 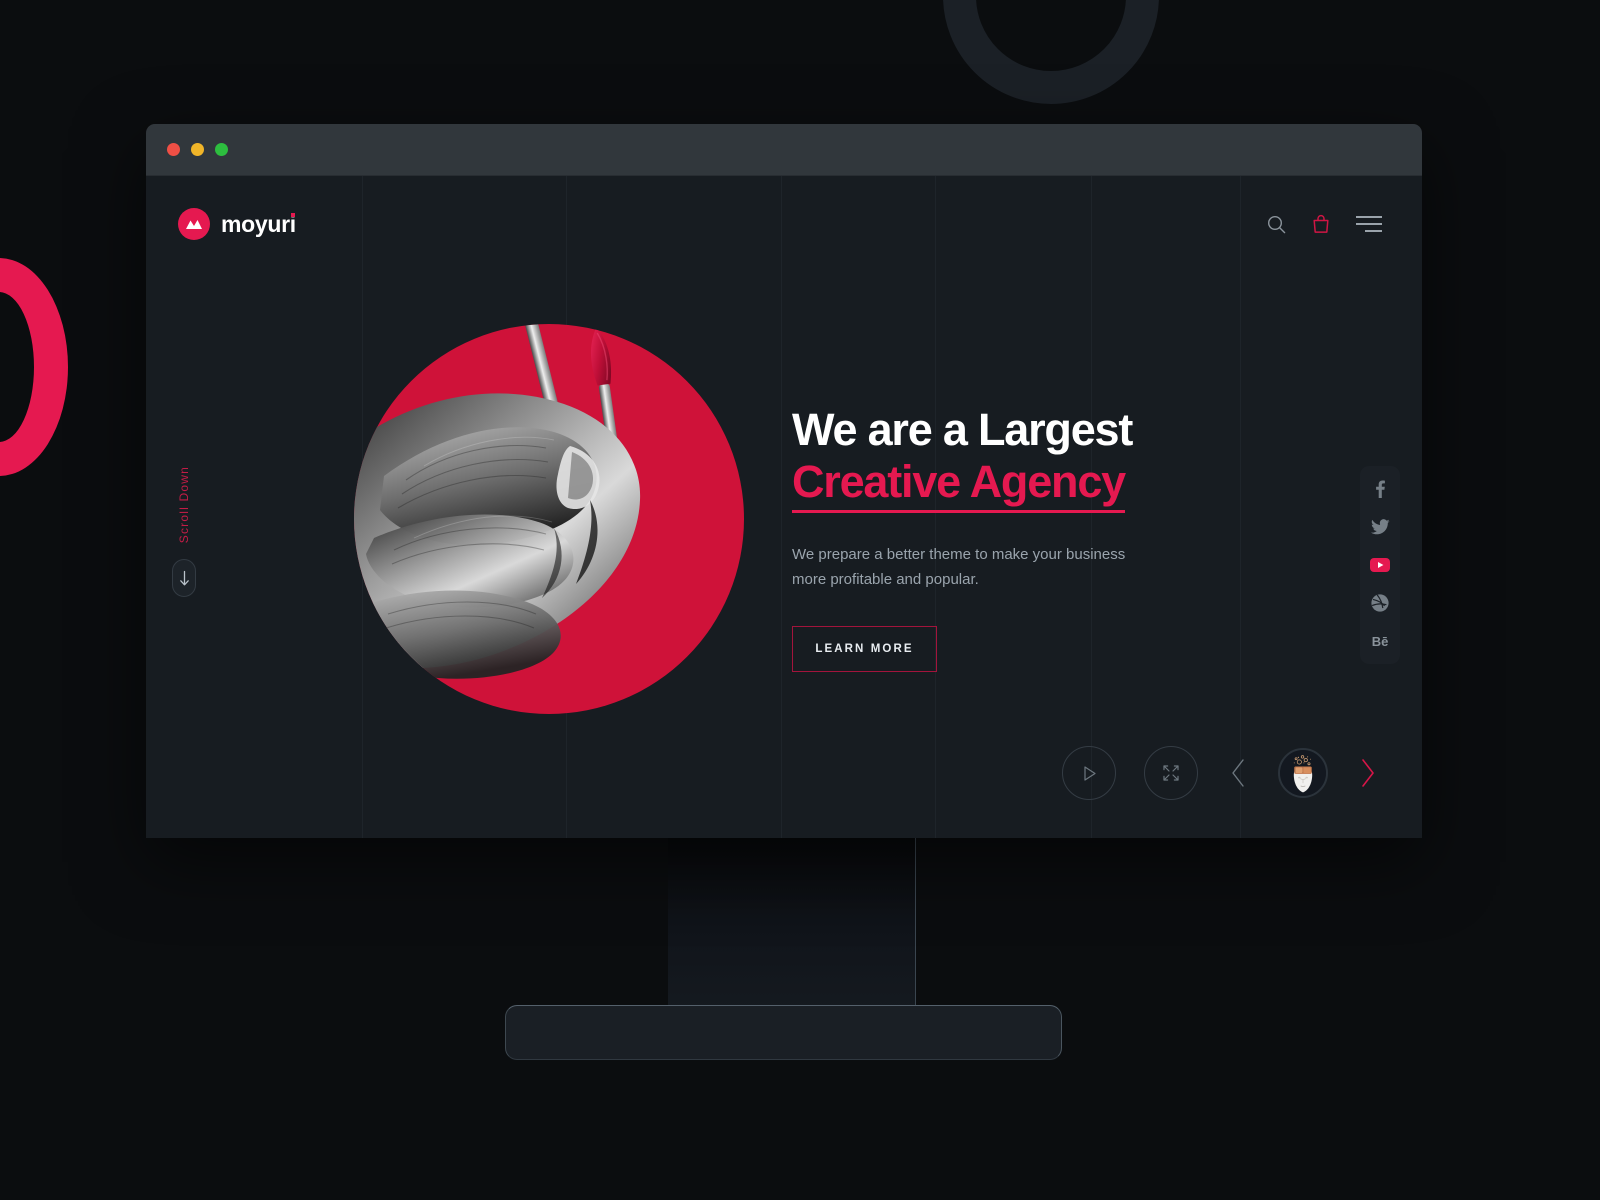 I want to click on monitor-base, so click(x=783, y=1032).